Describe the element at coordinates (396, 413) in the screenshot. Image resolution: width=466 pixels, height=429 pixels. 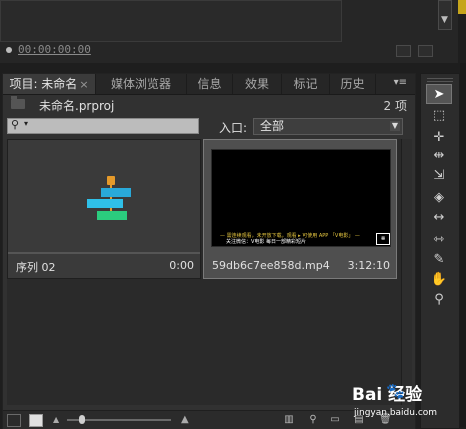
I see `watermark-url: jingyan.baidu.com` at that location.